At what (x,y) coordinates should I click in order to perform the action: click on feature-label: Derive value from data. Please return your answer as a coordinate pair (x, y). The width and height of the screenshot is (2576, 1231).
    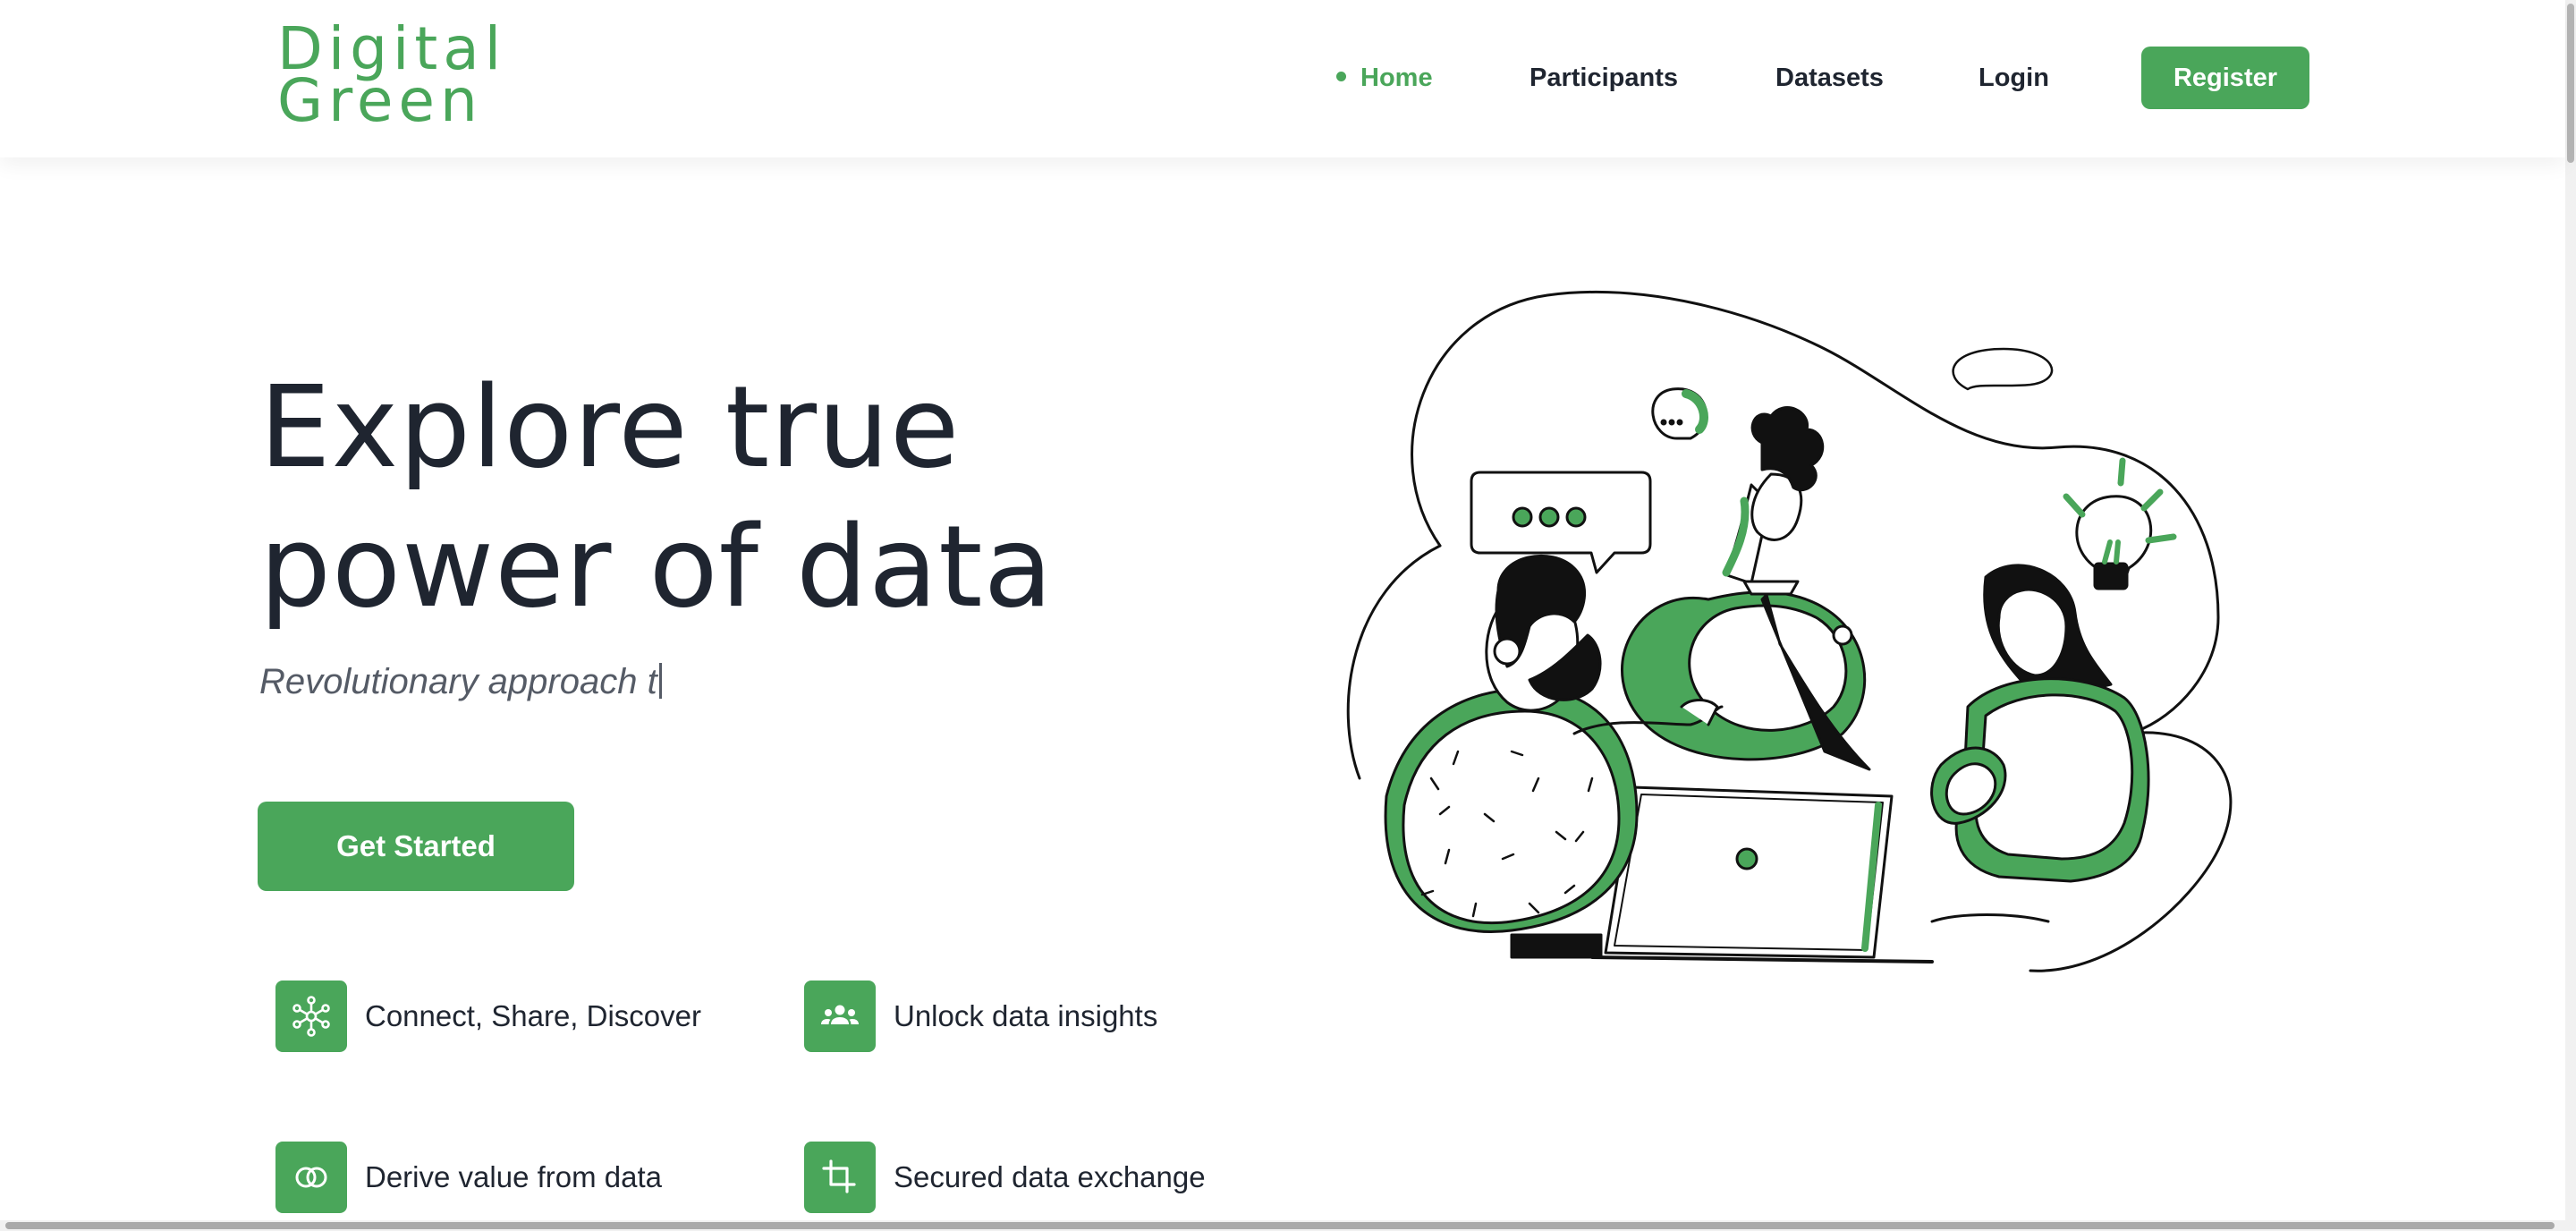
    Looking at the image, I should click on (513, 1176).